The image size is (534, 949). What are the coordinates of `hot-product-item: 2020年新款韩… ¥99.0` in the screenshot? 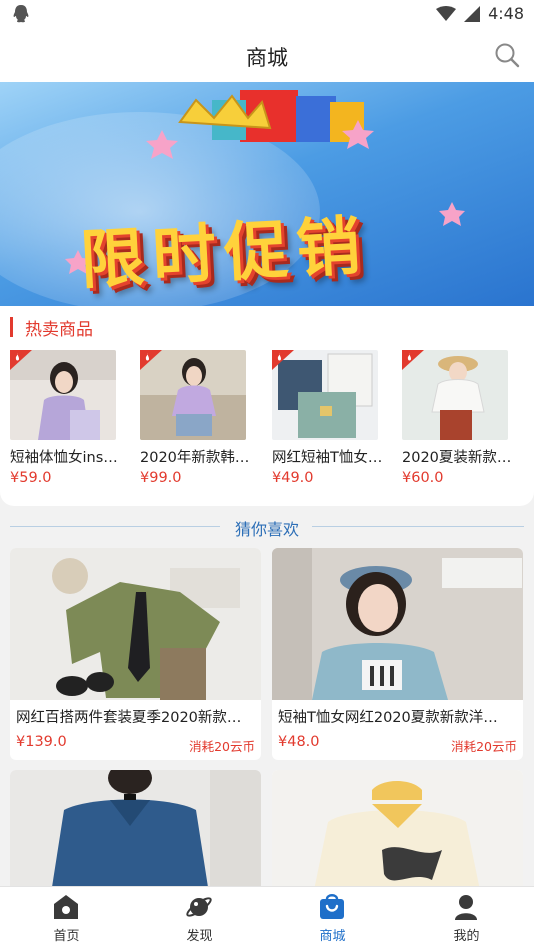 It's located at (201, 425).